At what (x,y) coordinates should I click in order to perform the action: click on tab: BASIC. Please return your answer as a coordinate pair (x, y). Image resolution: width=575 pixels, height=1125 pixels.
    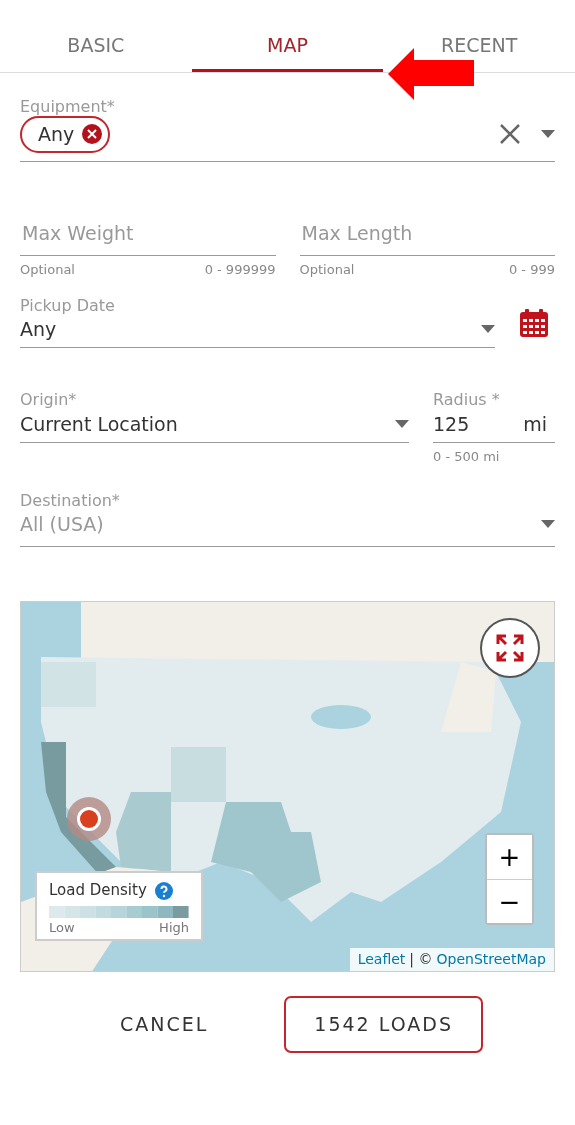
    Looking at the image, I should click on (96, 36).